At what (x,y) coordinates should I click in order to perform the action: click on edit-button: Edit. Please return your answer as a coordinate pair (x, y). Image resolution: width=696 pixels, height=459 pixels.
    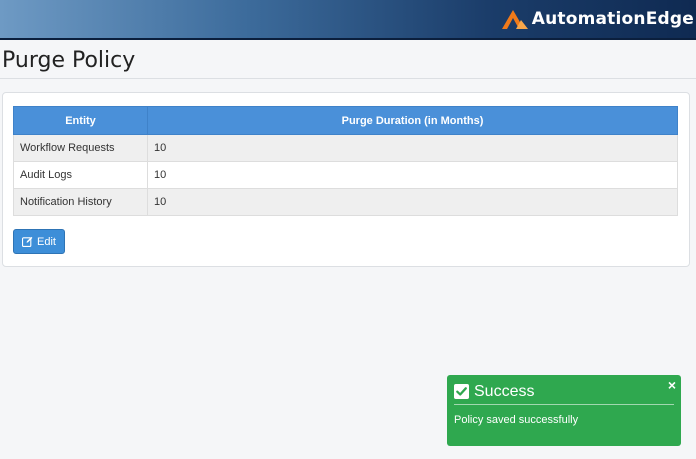
    Looking at the image, I should click on (39, 241).